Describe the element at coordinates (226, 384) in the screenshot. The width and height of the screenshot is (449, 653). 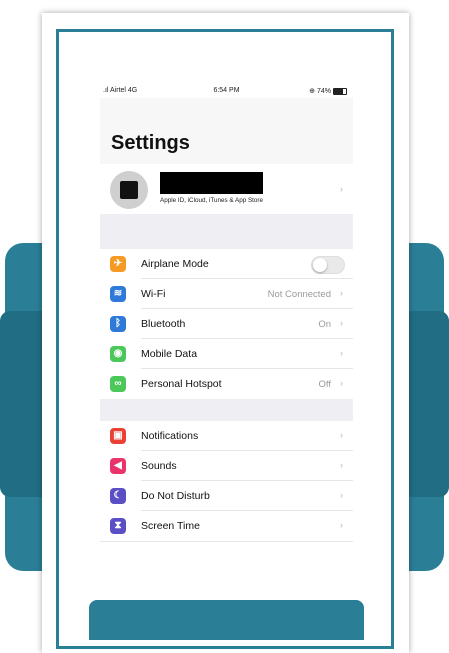
I see `settings-row-personal-hotspot: ∞ Personal Hotspot Off ›` at that location.